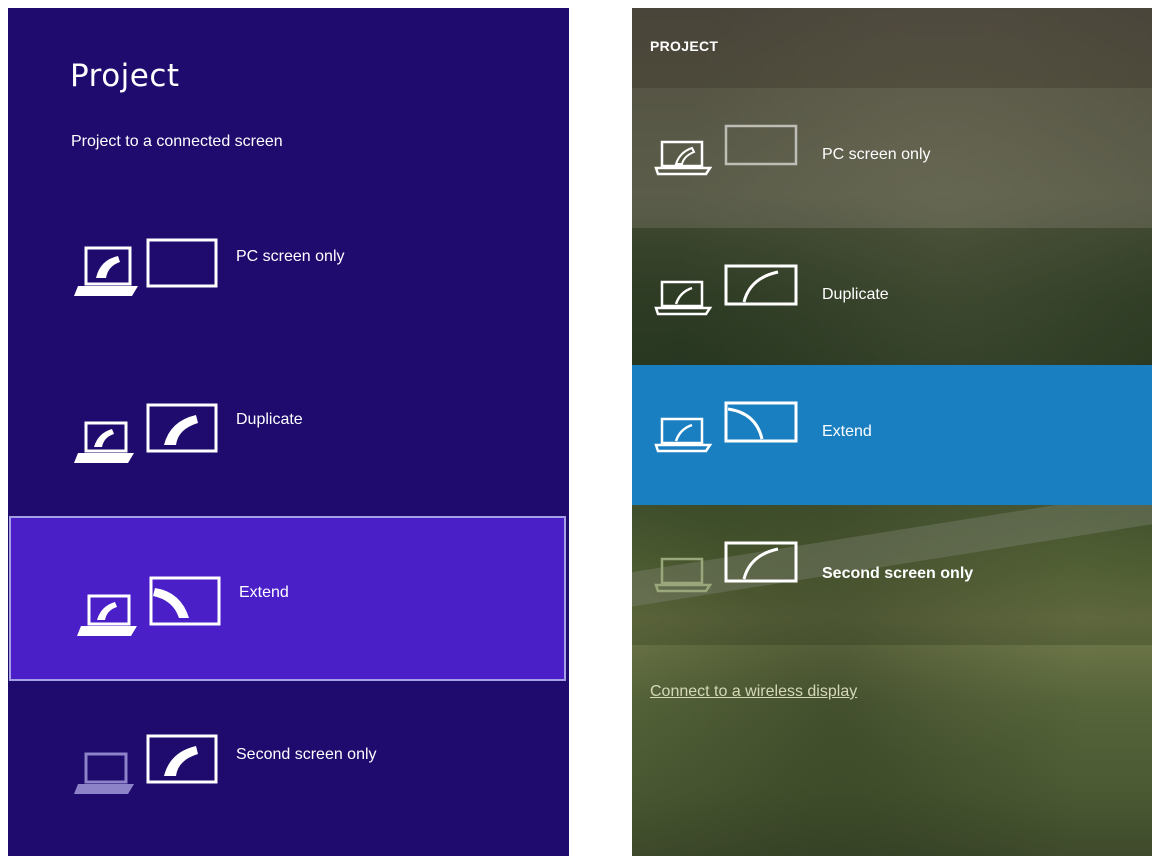 Image resolution: width=1156 pixels, height=856 pixels. What do you see at coordinates (125, 76) in the screenshot?
I see `panel-title: Project` at bounding box center [125, 76].